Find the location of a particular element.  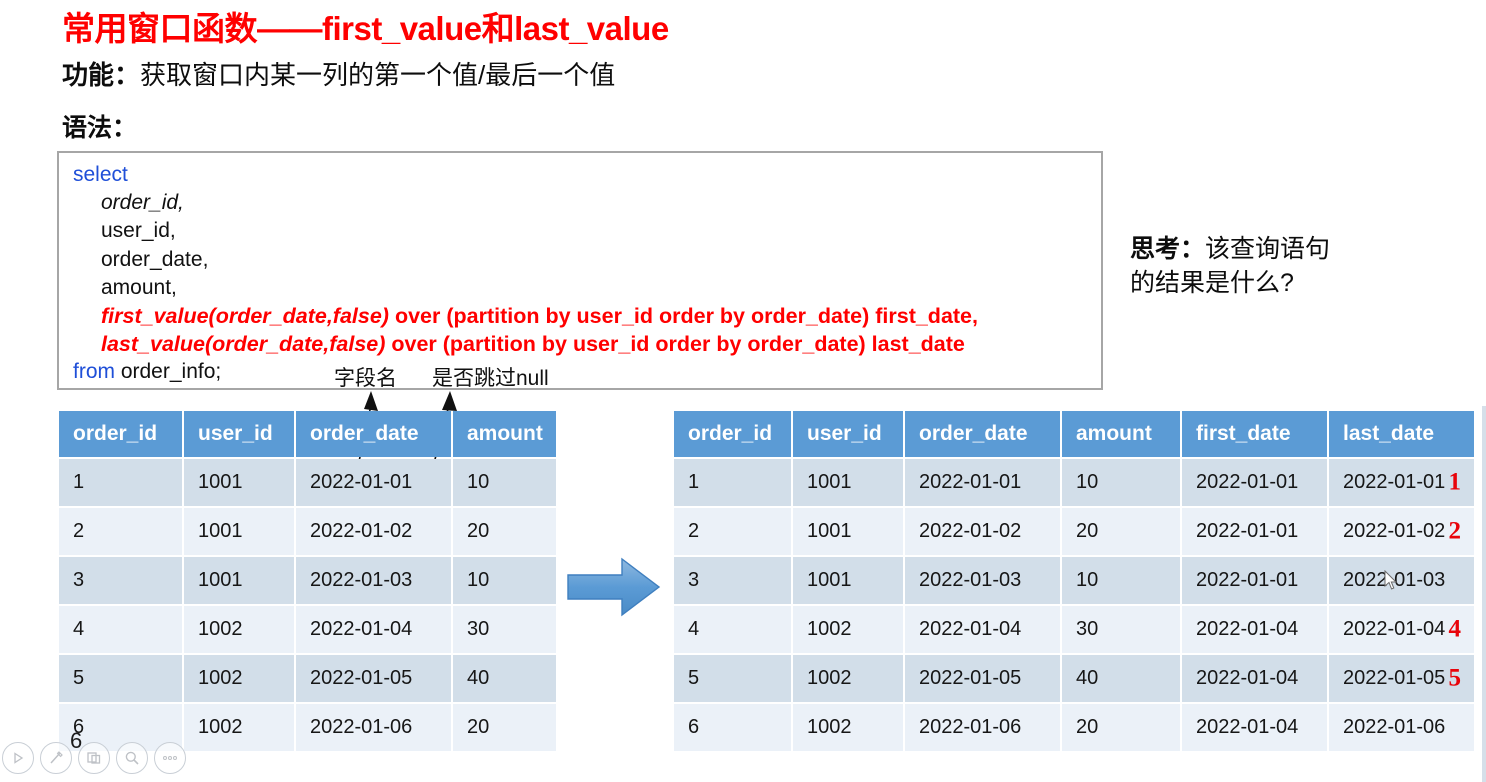

table-row: 4 1002 2022-01-04 30 2022-01-04 2022-01-04 4 is located at coordinates (1074, 629).